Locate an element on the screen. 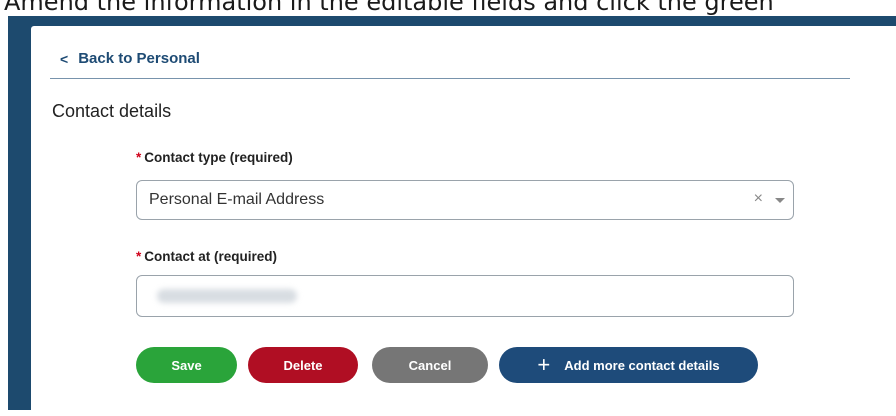 The image size is (896, 416). save-button: Save is located at coordinates (186, 365).